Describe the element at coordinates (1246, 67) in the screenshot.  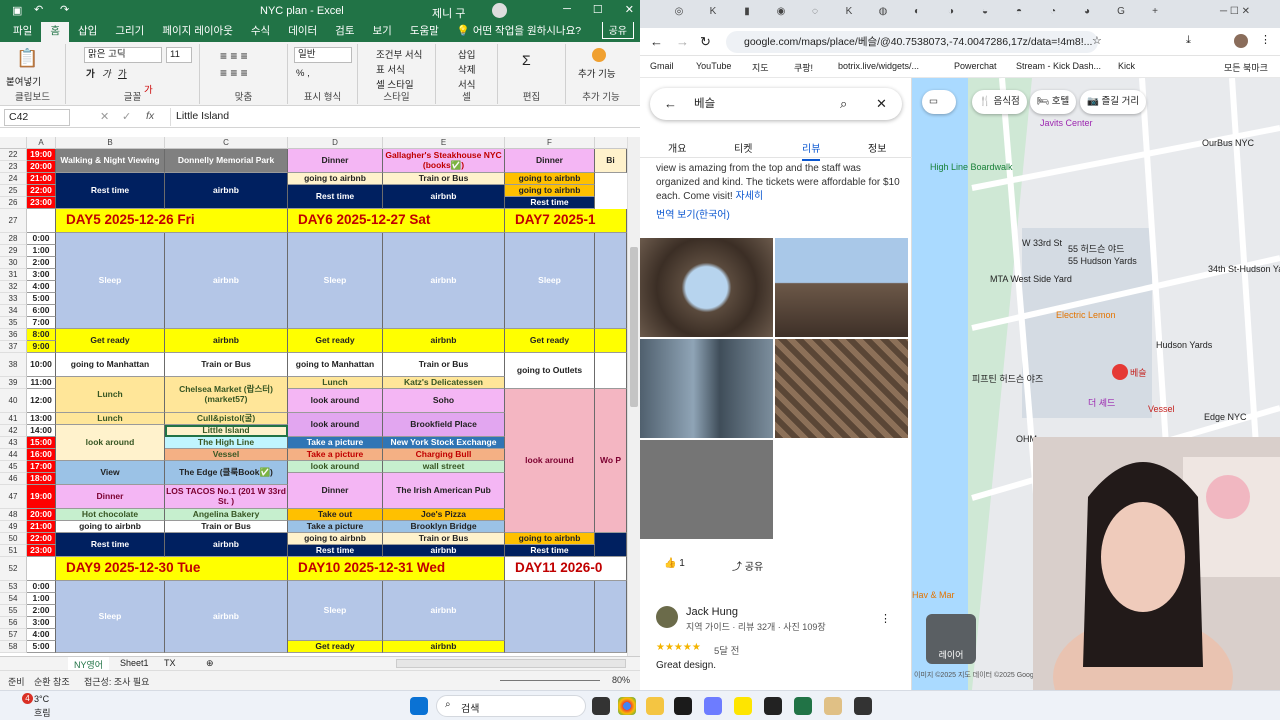
I see `all-bookmarks: 모든 북마크` at that location.